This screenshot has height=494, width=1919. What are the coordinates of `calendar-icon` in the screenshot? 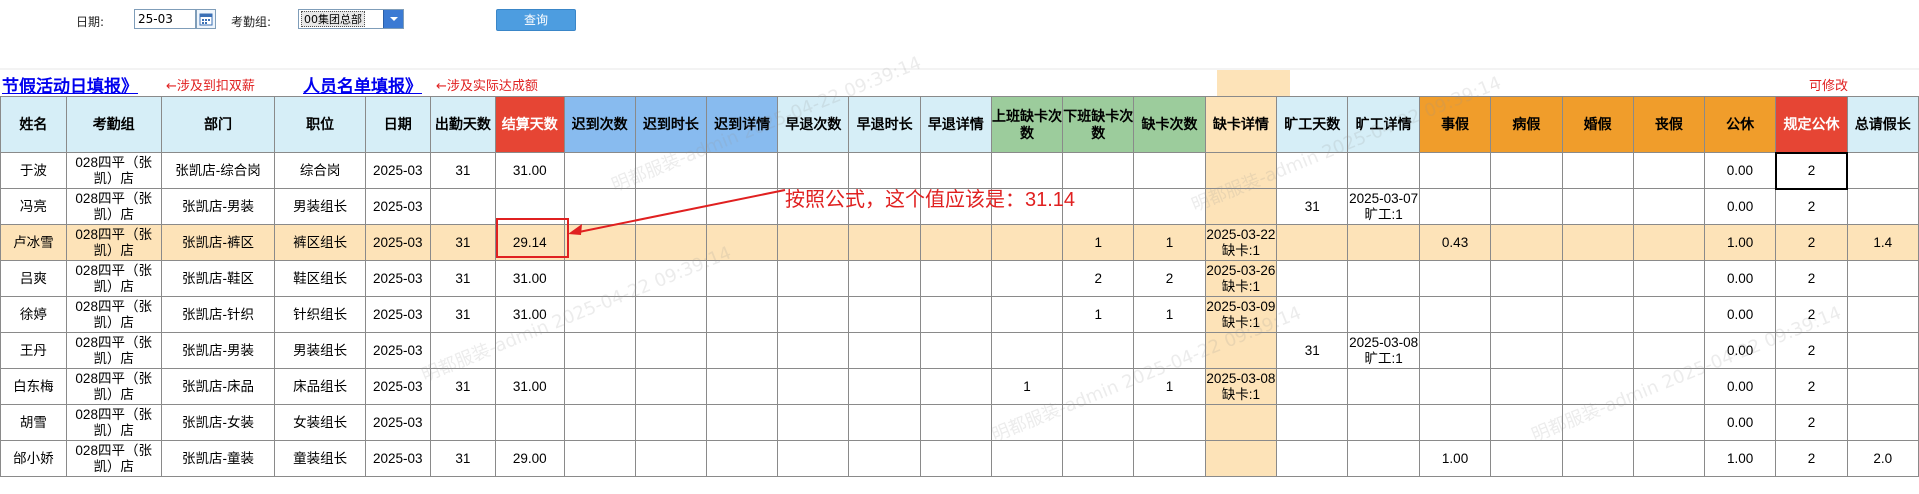 It's located at (206, 19).